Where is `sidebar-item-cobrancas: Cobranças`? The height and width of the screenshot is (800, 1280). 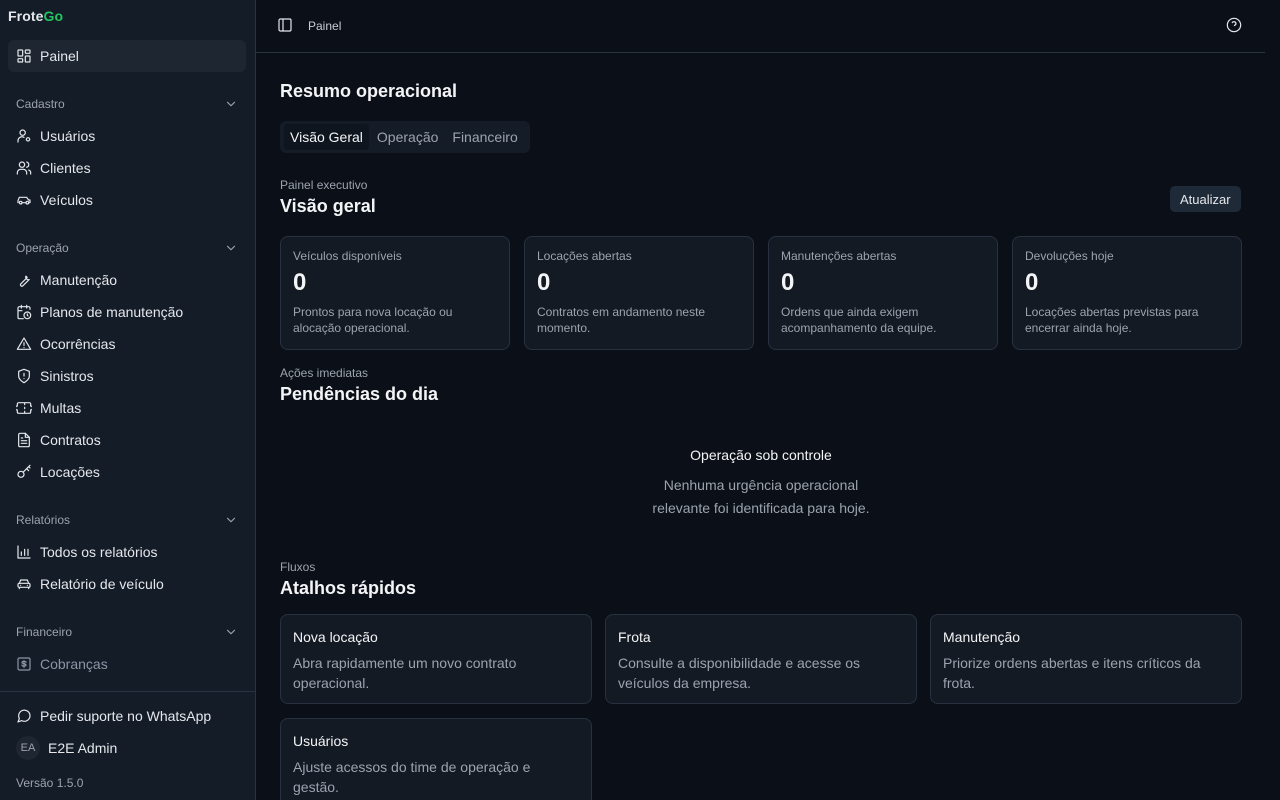 sidebar-item-cobrancas: Cobranças is located at coordinates (127, 664).